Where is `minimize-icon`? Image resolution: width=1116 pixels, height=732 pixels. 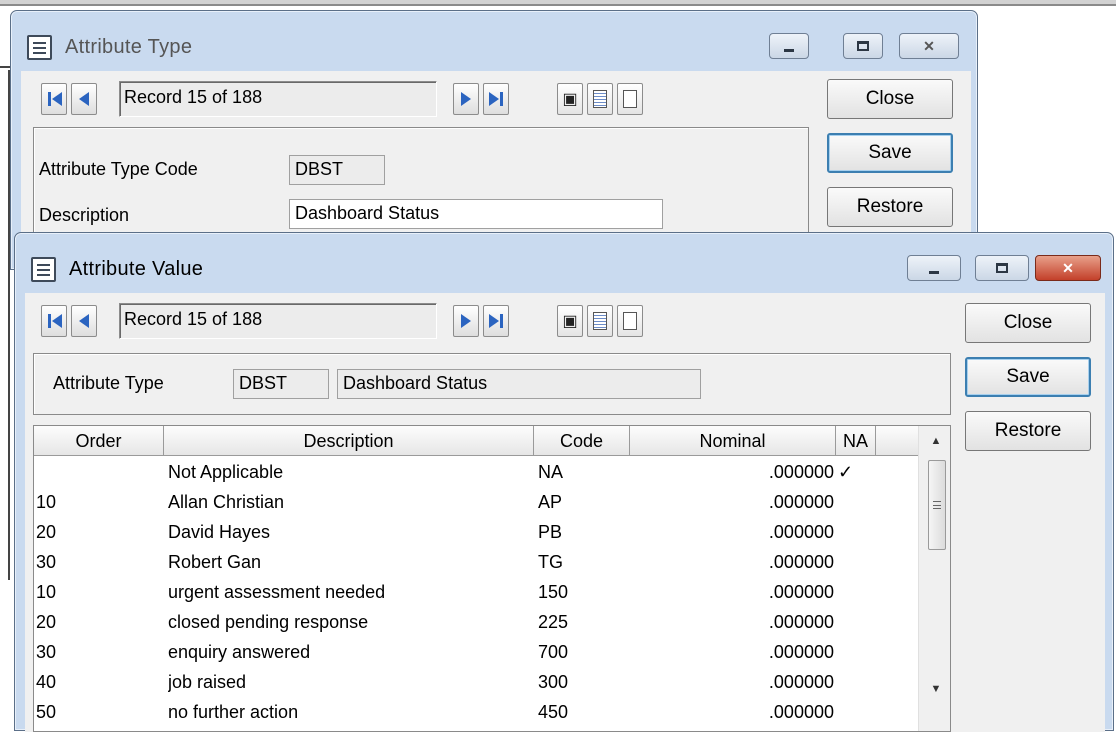
minimize-icon is located at coordinates (789, 50).